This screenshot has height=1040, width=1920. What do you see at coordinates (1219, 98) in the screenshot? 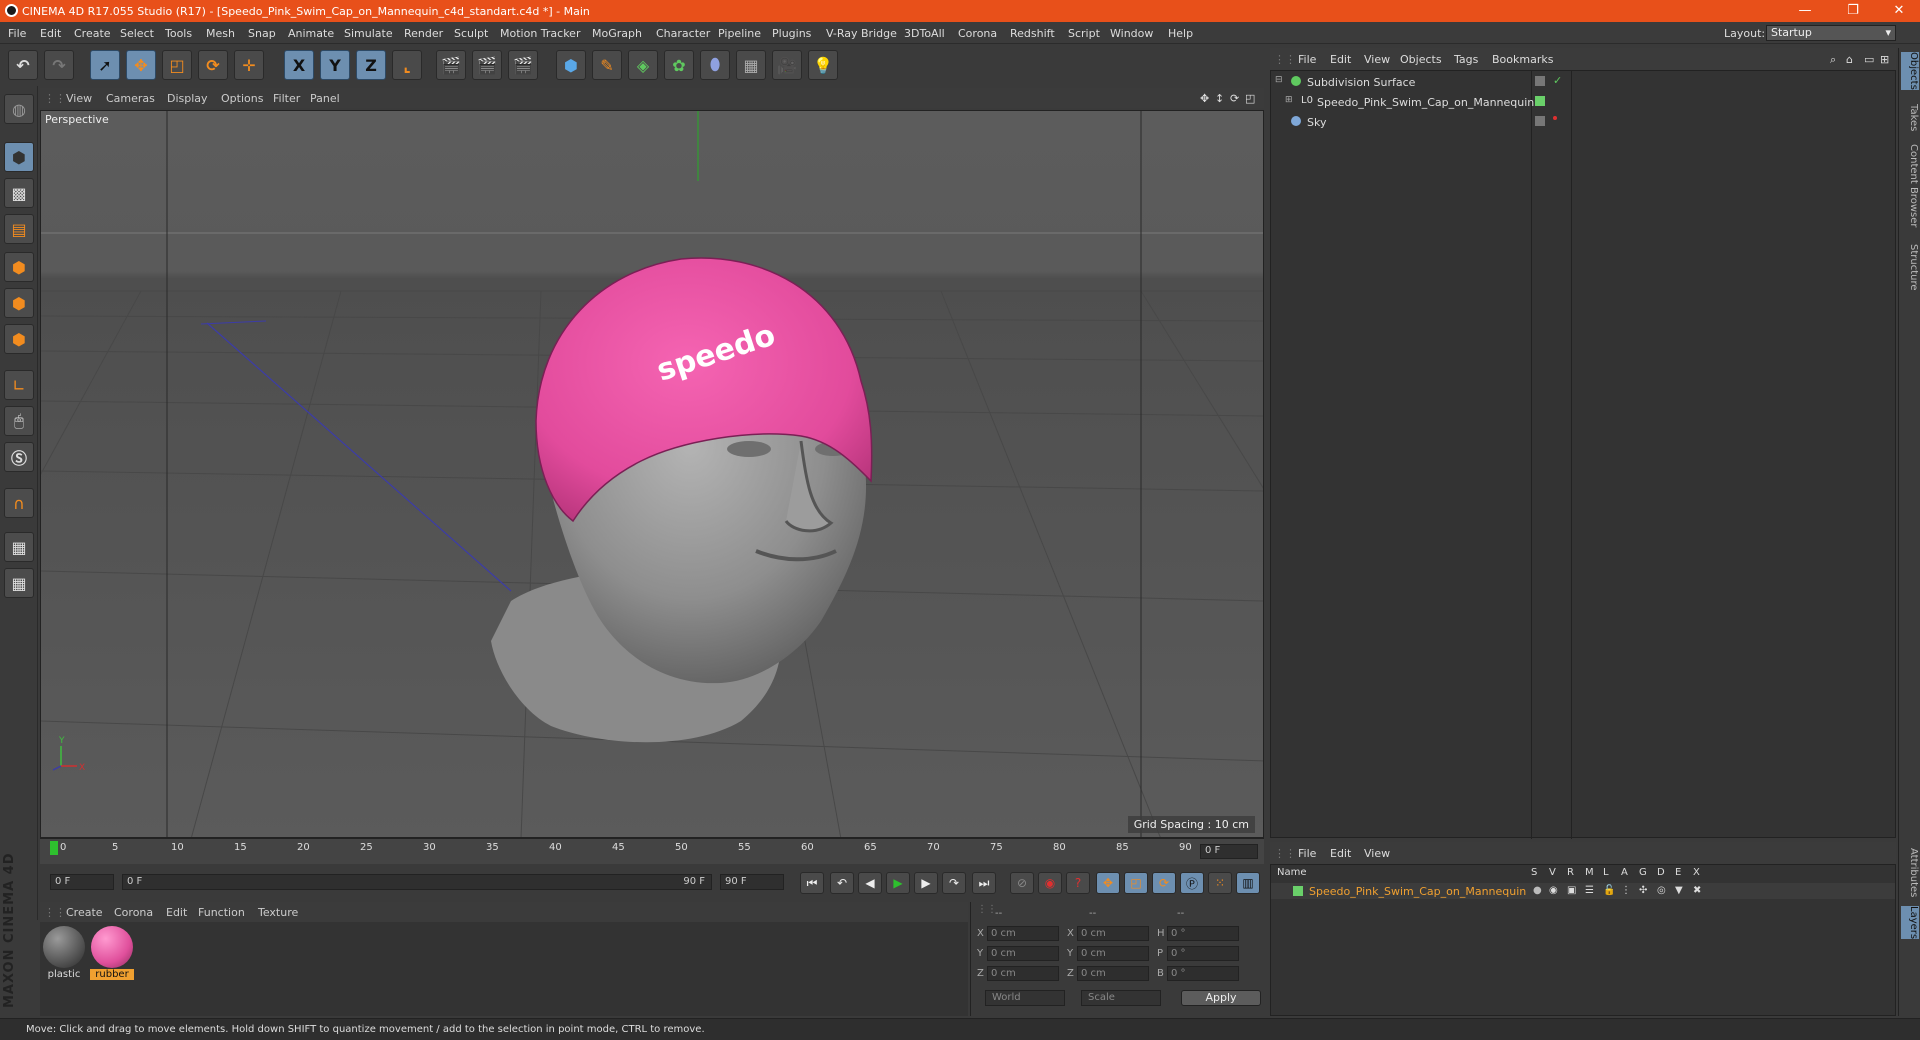
I see `viewport-dolly-icon: ↕` at bounding box center [1219, 98].